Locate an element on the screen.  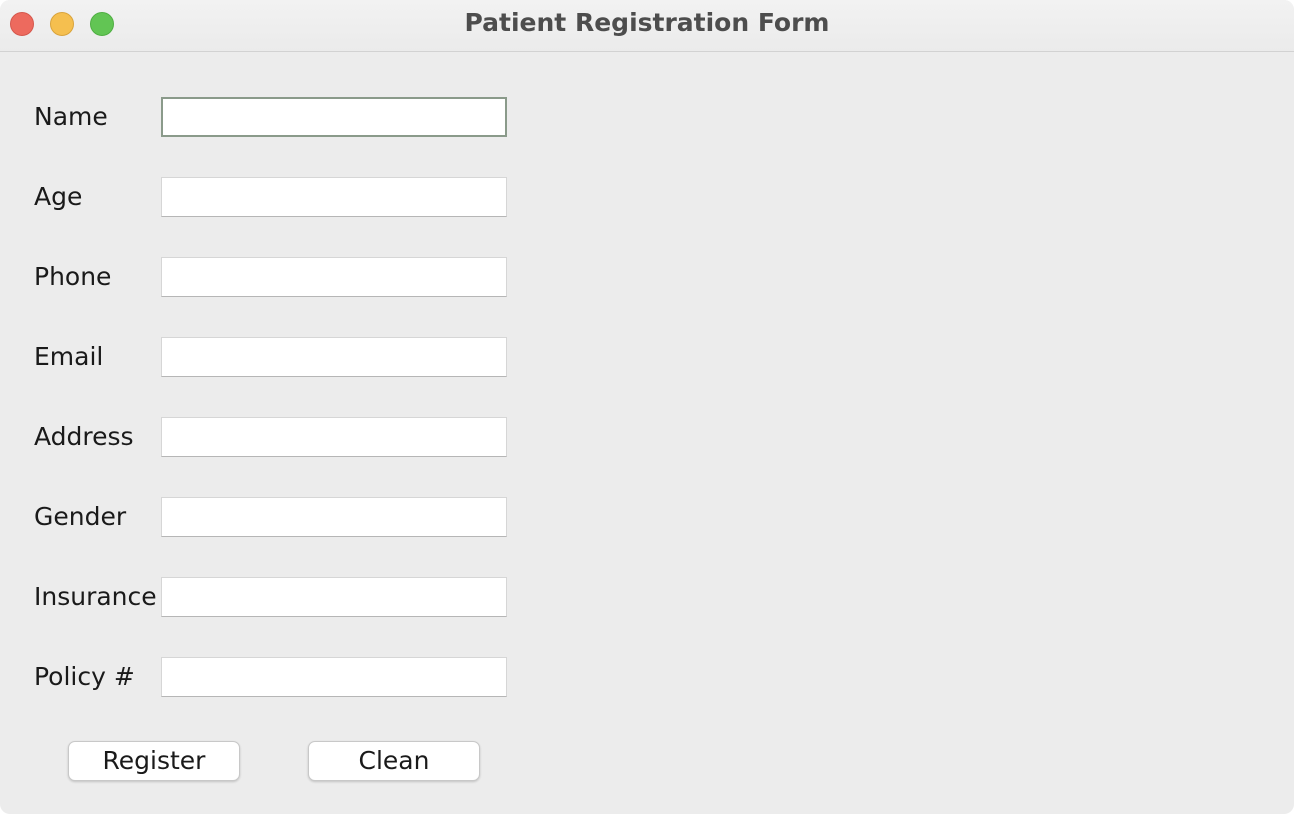
phone-field is located at coordinates (334, 277).